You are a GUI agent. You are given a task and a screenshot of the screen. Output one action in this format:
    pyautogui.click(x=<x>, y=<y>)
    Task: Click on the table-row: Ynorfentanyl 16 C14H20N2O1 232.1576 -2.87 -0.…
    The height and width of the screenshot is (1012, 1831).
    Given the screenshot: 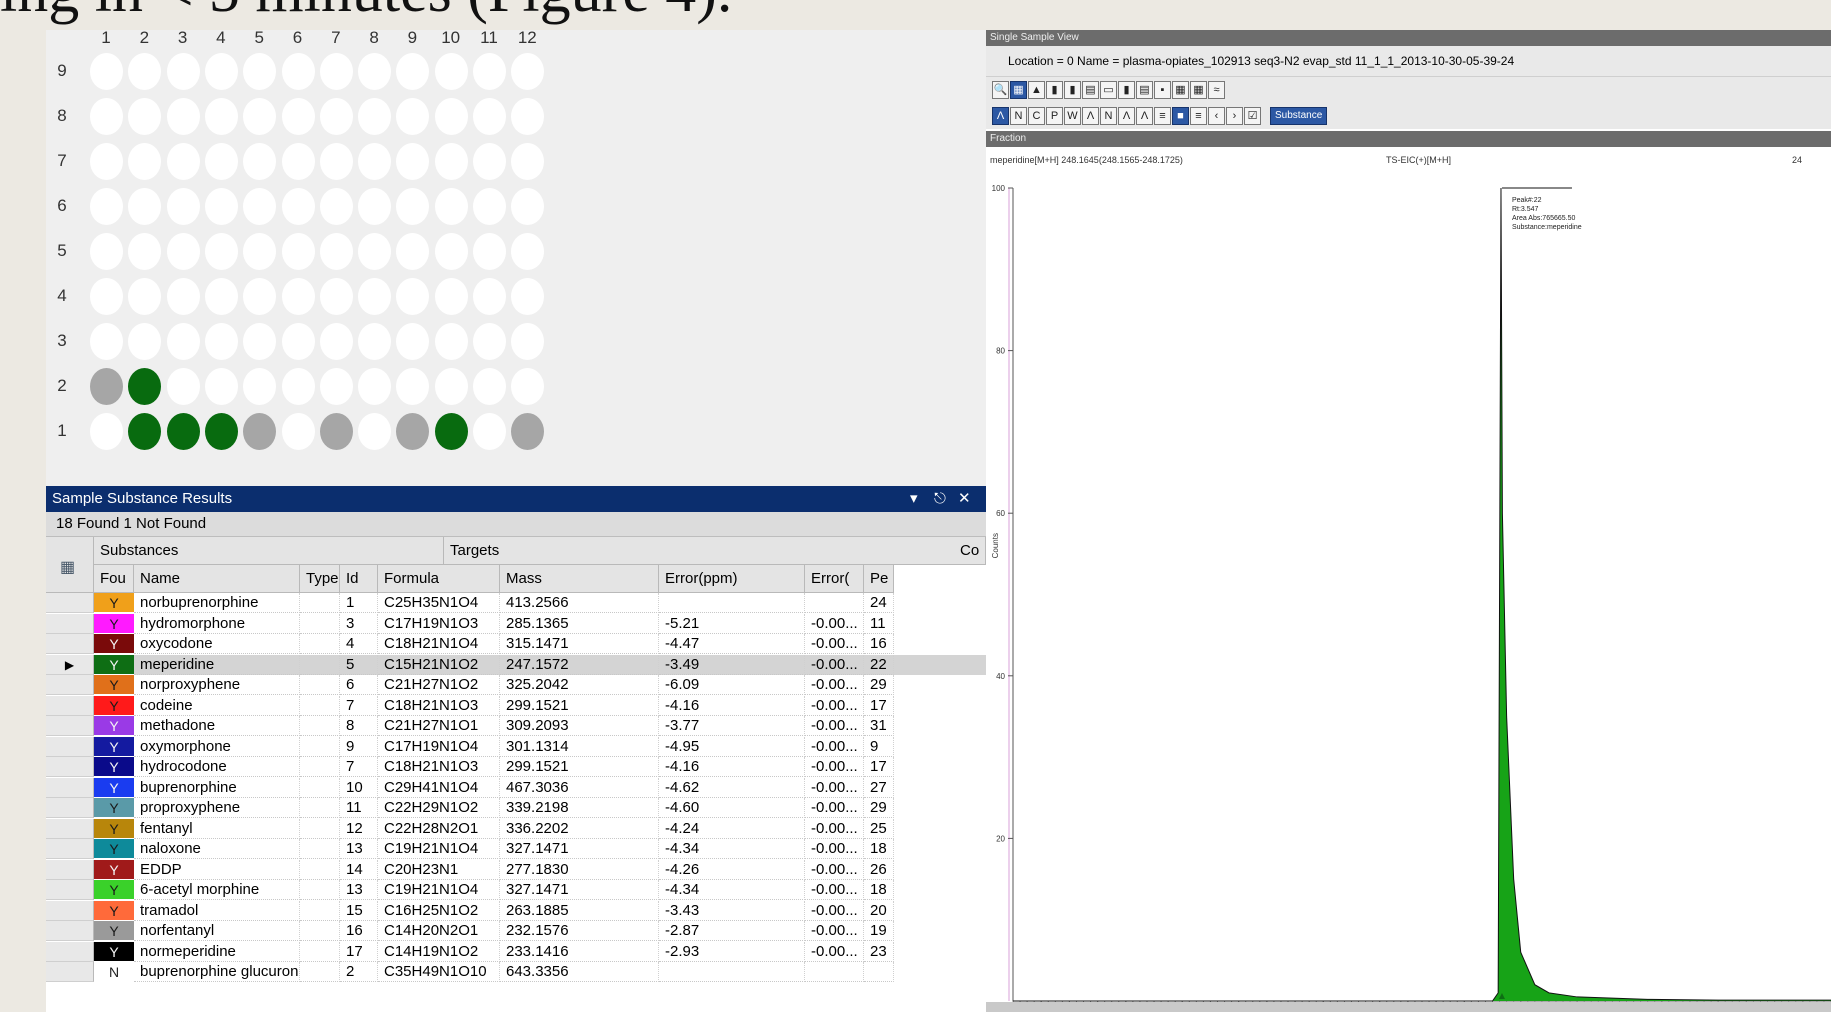 What is the action you would take?
    pyautogui.click(x=516, y=931)
    